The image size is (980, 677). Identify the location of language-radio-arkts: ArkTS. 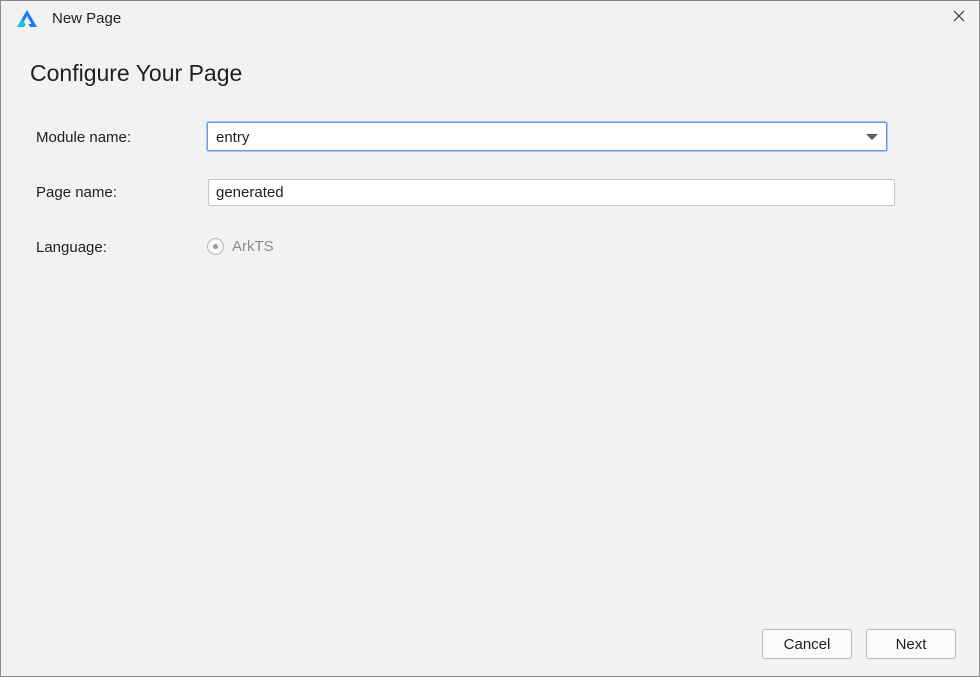
(240, 246).